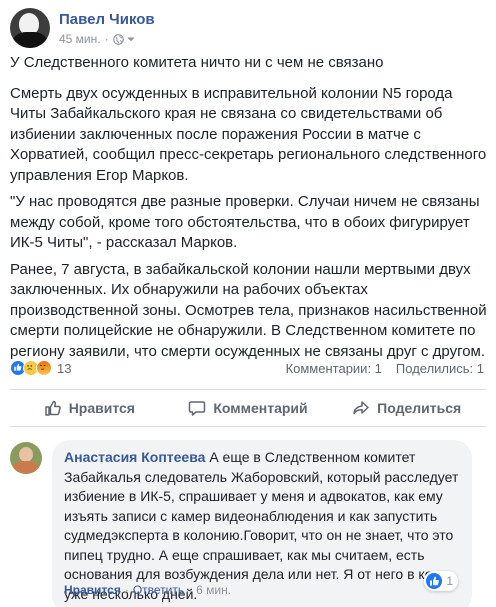  What do you see at coordinates (434, 581) in the screenshot?
I see `like-icon` at bounding box center [434, 581].